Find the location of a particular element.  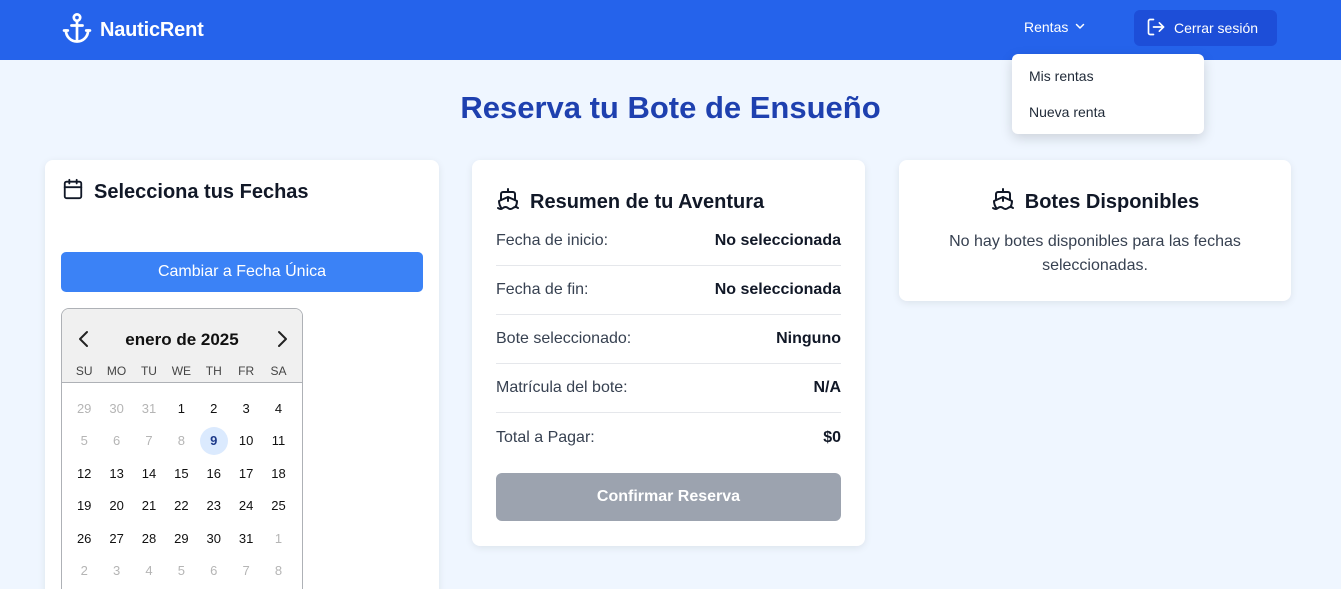

summary-row-label: Bote seleccionado: is located at coordinates (564, 338).